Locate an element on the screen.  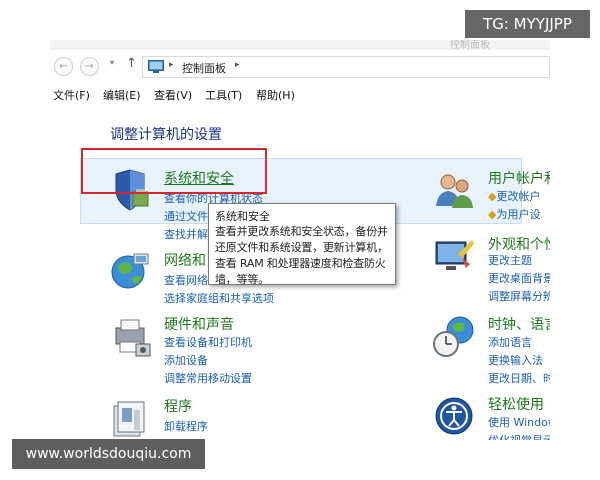
tooltip-line-1: 查看并更改系统和安全状态，备份并 is located at coordinates (301, 231).